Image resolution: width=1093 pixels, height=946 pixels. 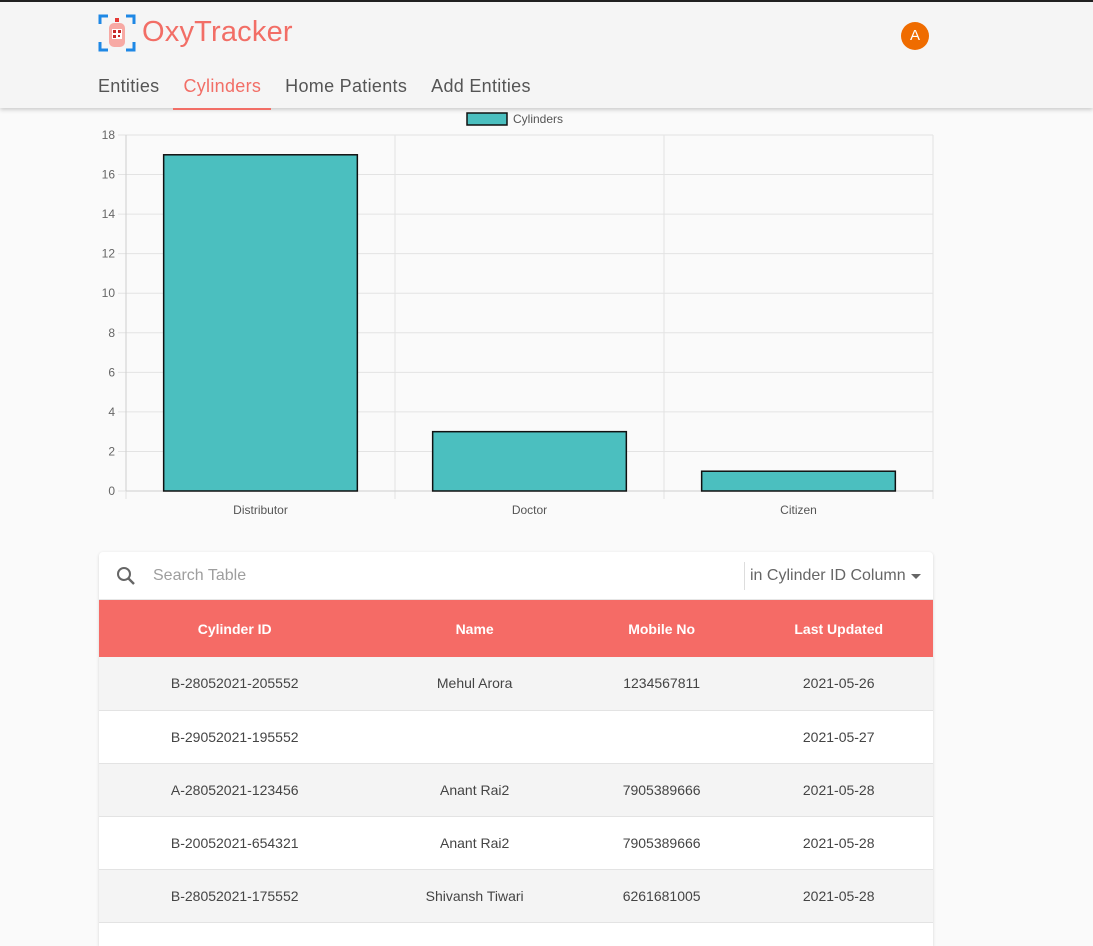 What do you see at coordinates (474, 736) in the screenshot?
I see `cell-name` at bounding box center [474, 736].